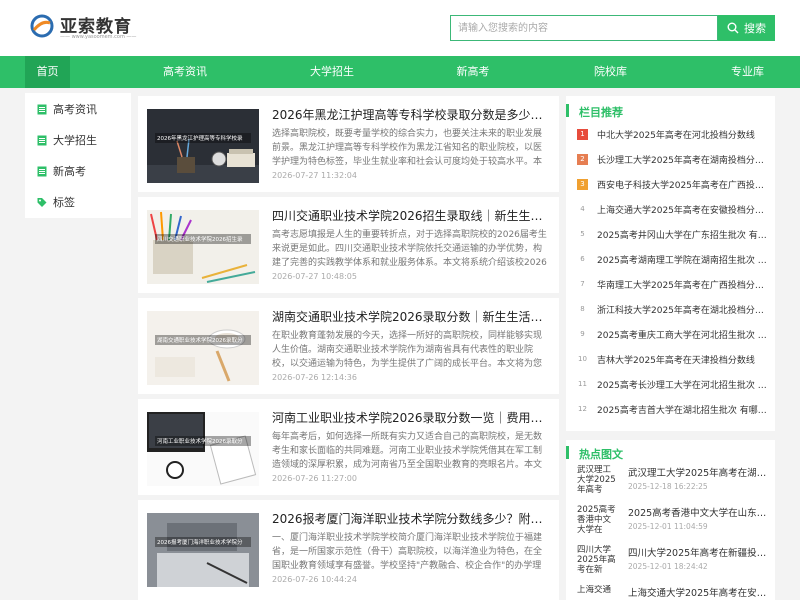 The width and height of the screenshot is (800, 600). Describe the element at coordinates (203, 138) in the screenshot. I see `thumbnail-caption: 2026年黑龙江护理高等专科学校录` at that location.